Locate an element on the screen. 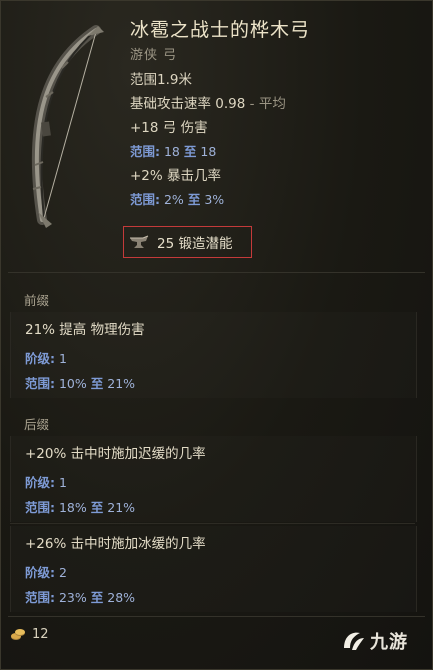 This screenshot has height=670, width=433. stat-line-bow-damage: +18 弓 伤害 is located at coordinates (169, 128).